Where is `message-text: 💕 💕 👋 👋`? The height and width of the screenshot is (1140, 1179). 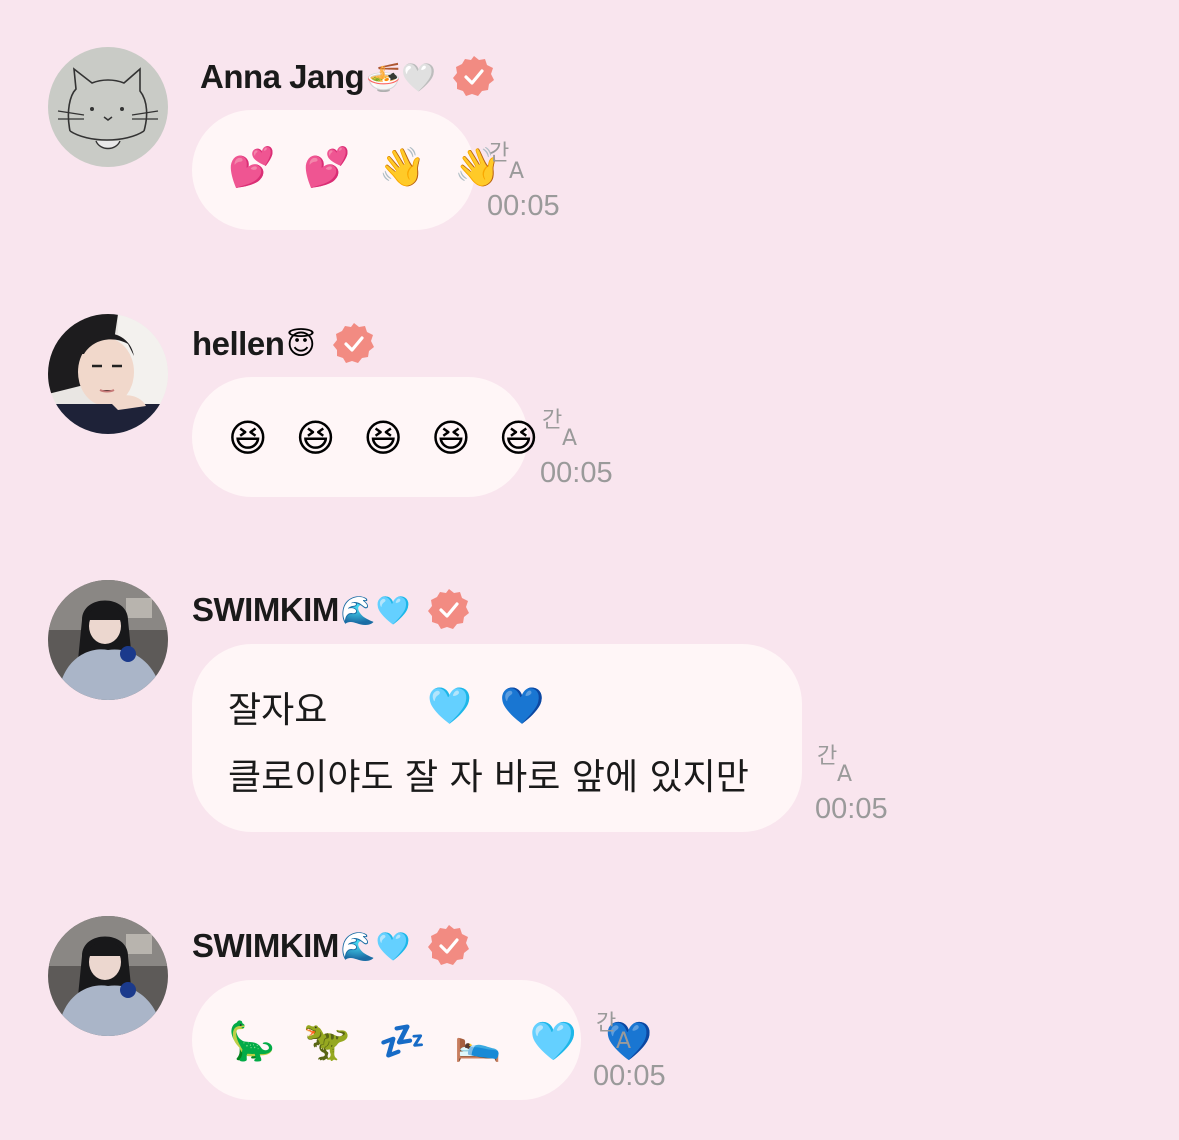
message-text: 💕 💕 👋 👋 is located at coordinates (365, 167).